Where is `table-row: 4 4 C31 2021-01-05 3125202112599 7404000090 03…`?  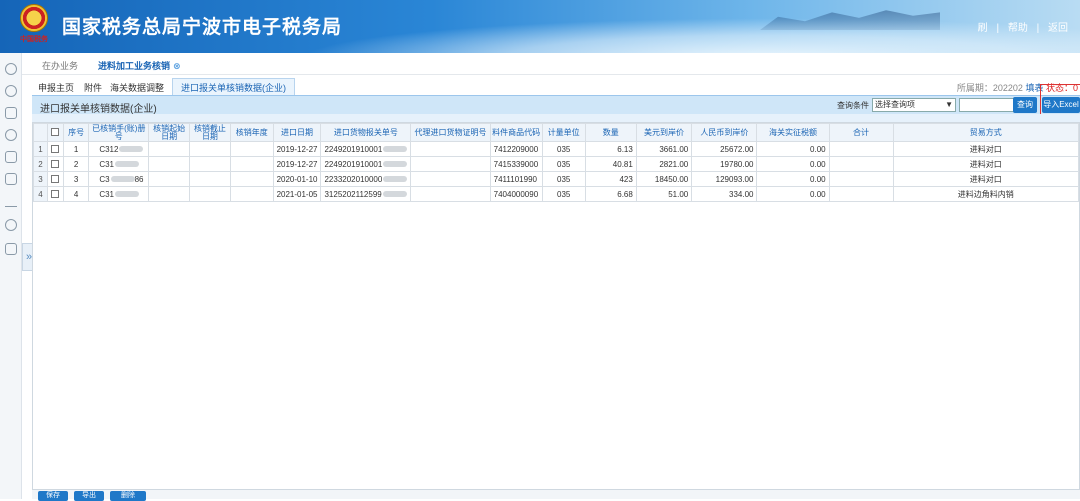
table-row: 4 4 C31 2021-01-05 3125202112599 7404000090 03… is located at coordinates (556, 194).